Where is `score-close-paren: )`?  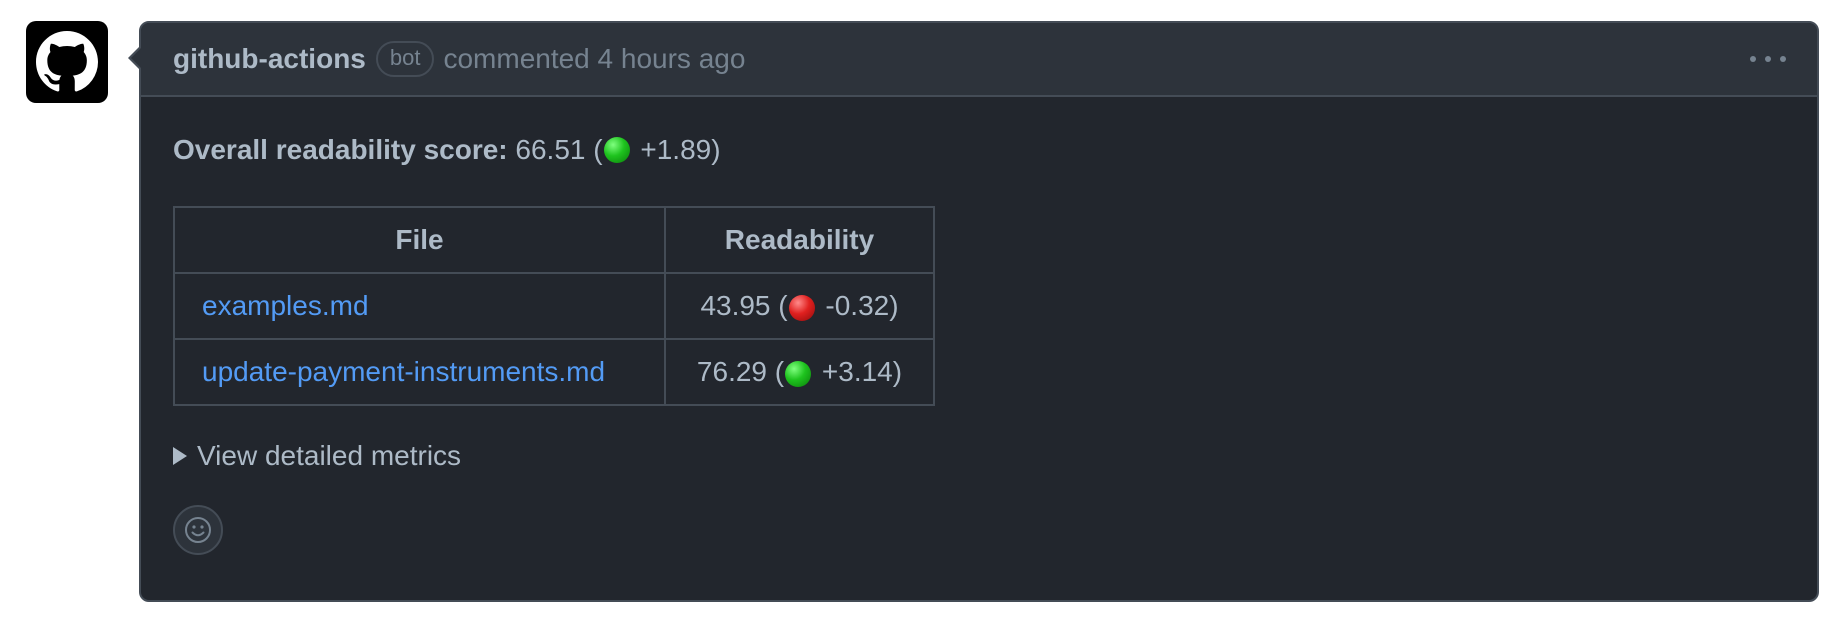
score-close-paren: ) is located at coordinates (716, 149).